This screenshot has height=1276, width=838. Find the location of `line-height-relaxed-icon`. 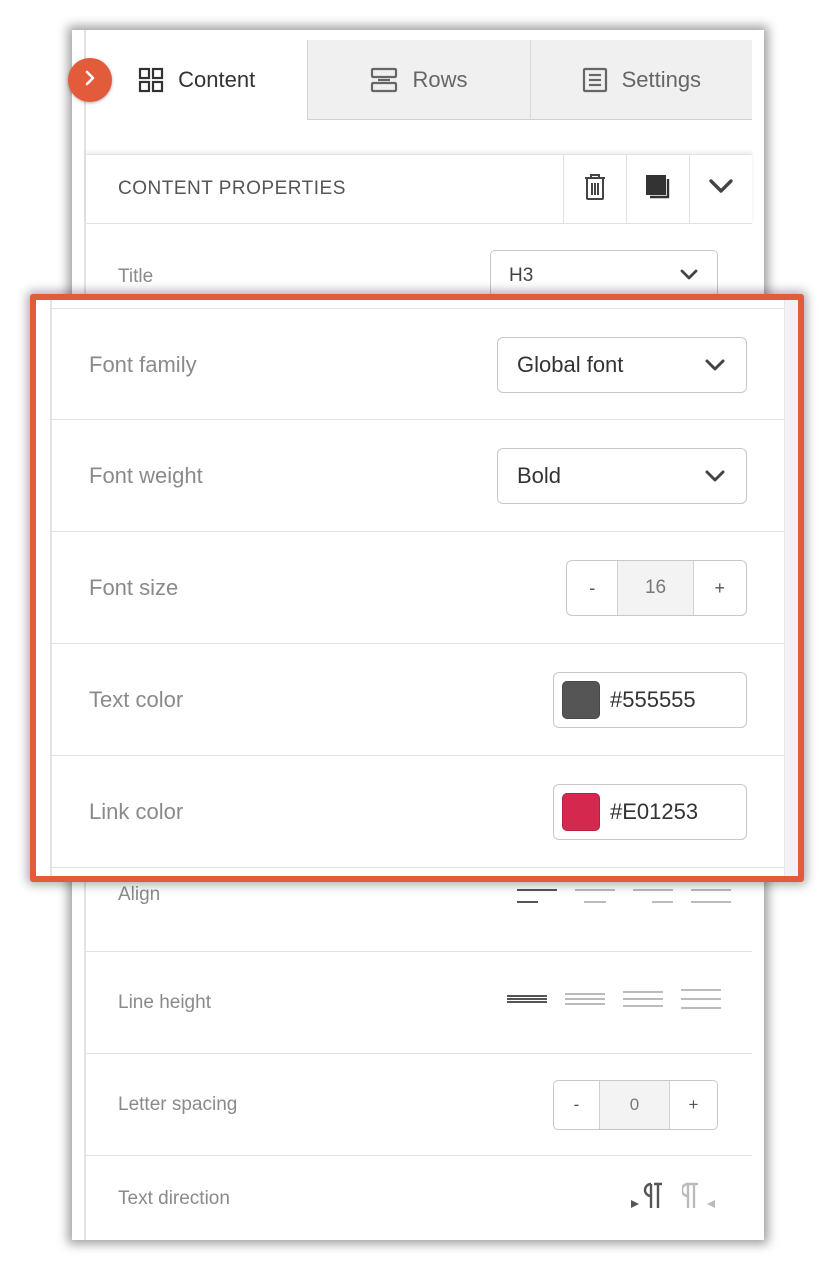

line-height-relaxed-icon is located at coordinates (643, 1000).